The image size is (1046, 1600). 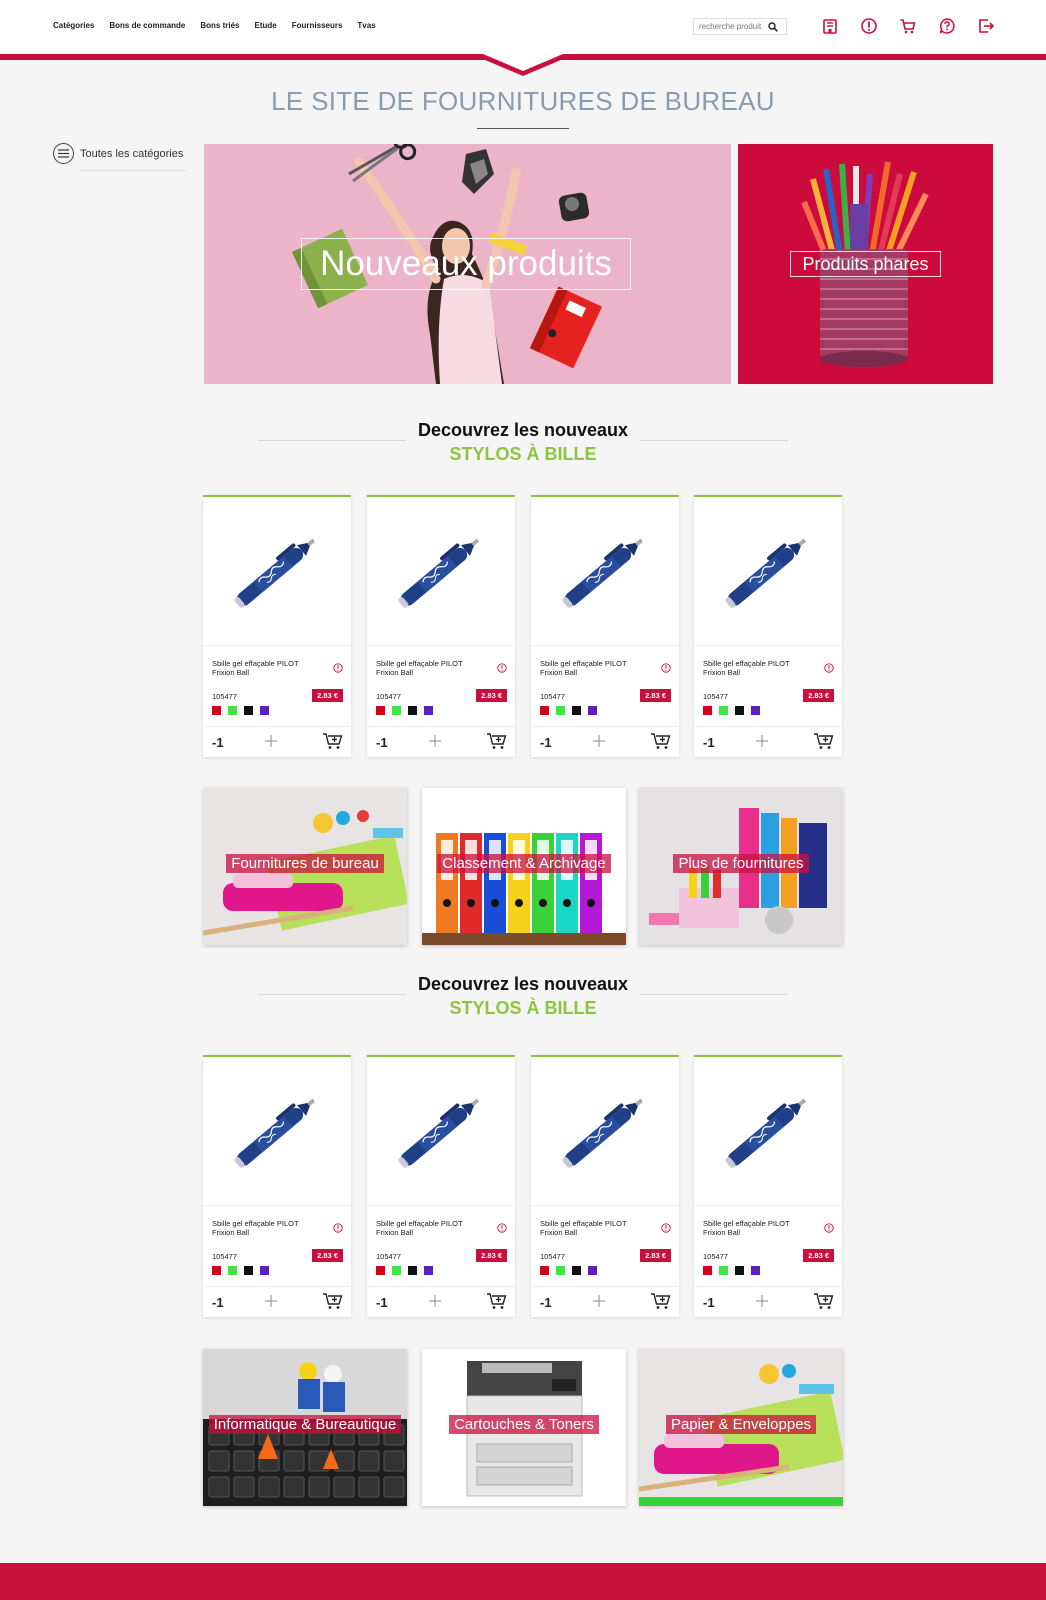 I want to click on nav-item-bons-tries: Bons triés, so click(x=219, y=25).